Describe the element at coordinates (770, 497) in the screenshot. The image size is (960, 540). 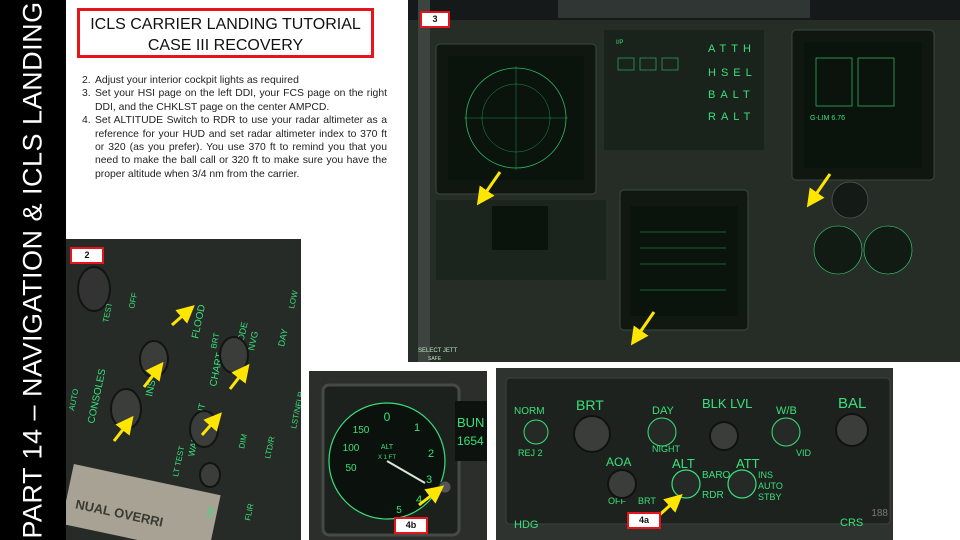
I see `stby-label: STBY` at that location.